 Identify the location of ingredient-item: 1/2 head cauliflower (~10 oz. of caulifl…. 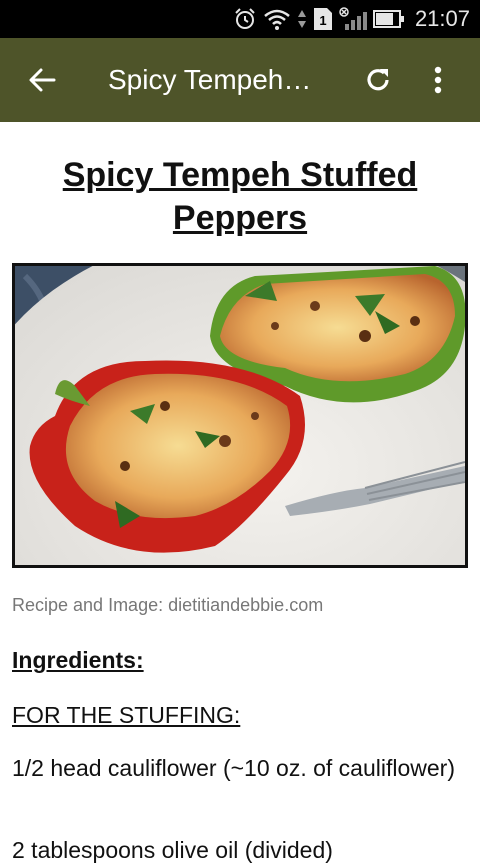
(233, 768).